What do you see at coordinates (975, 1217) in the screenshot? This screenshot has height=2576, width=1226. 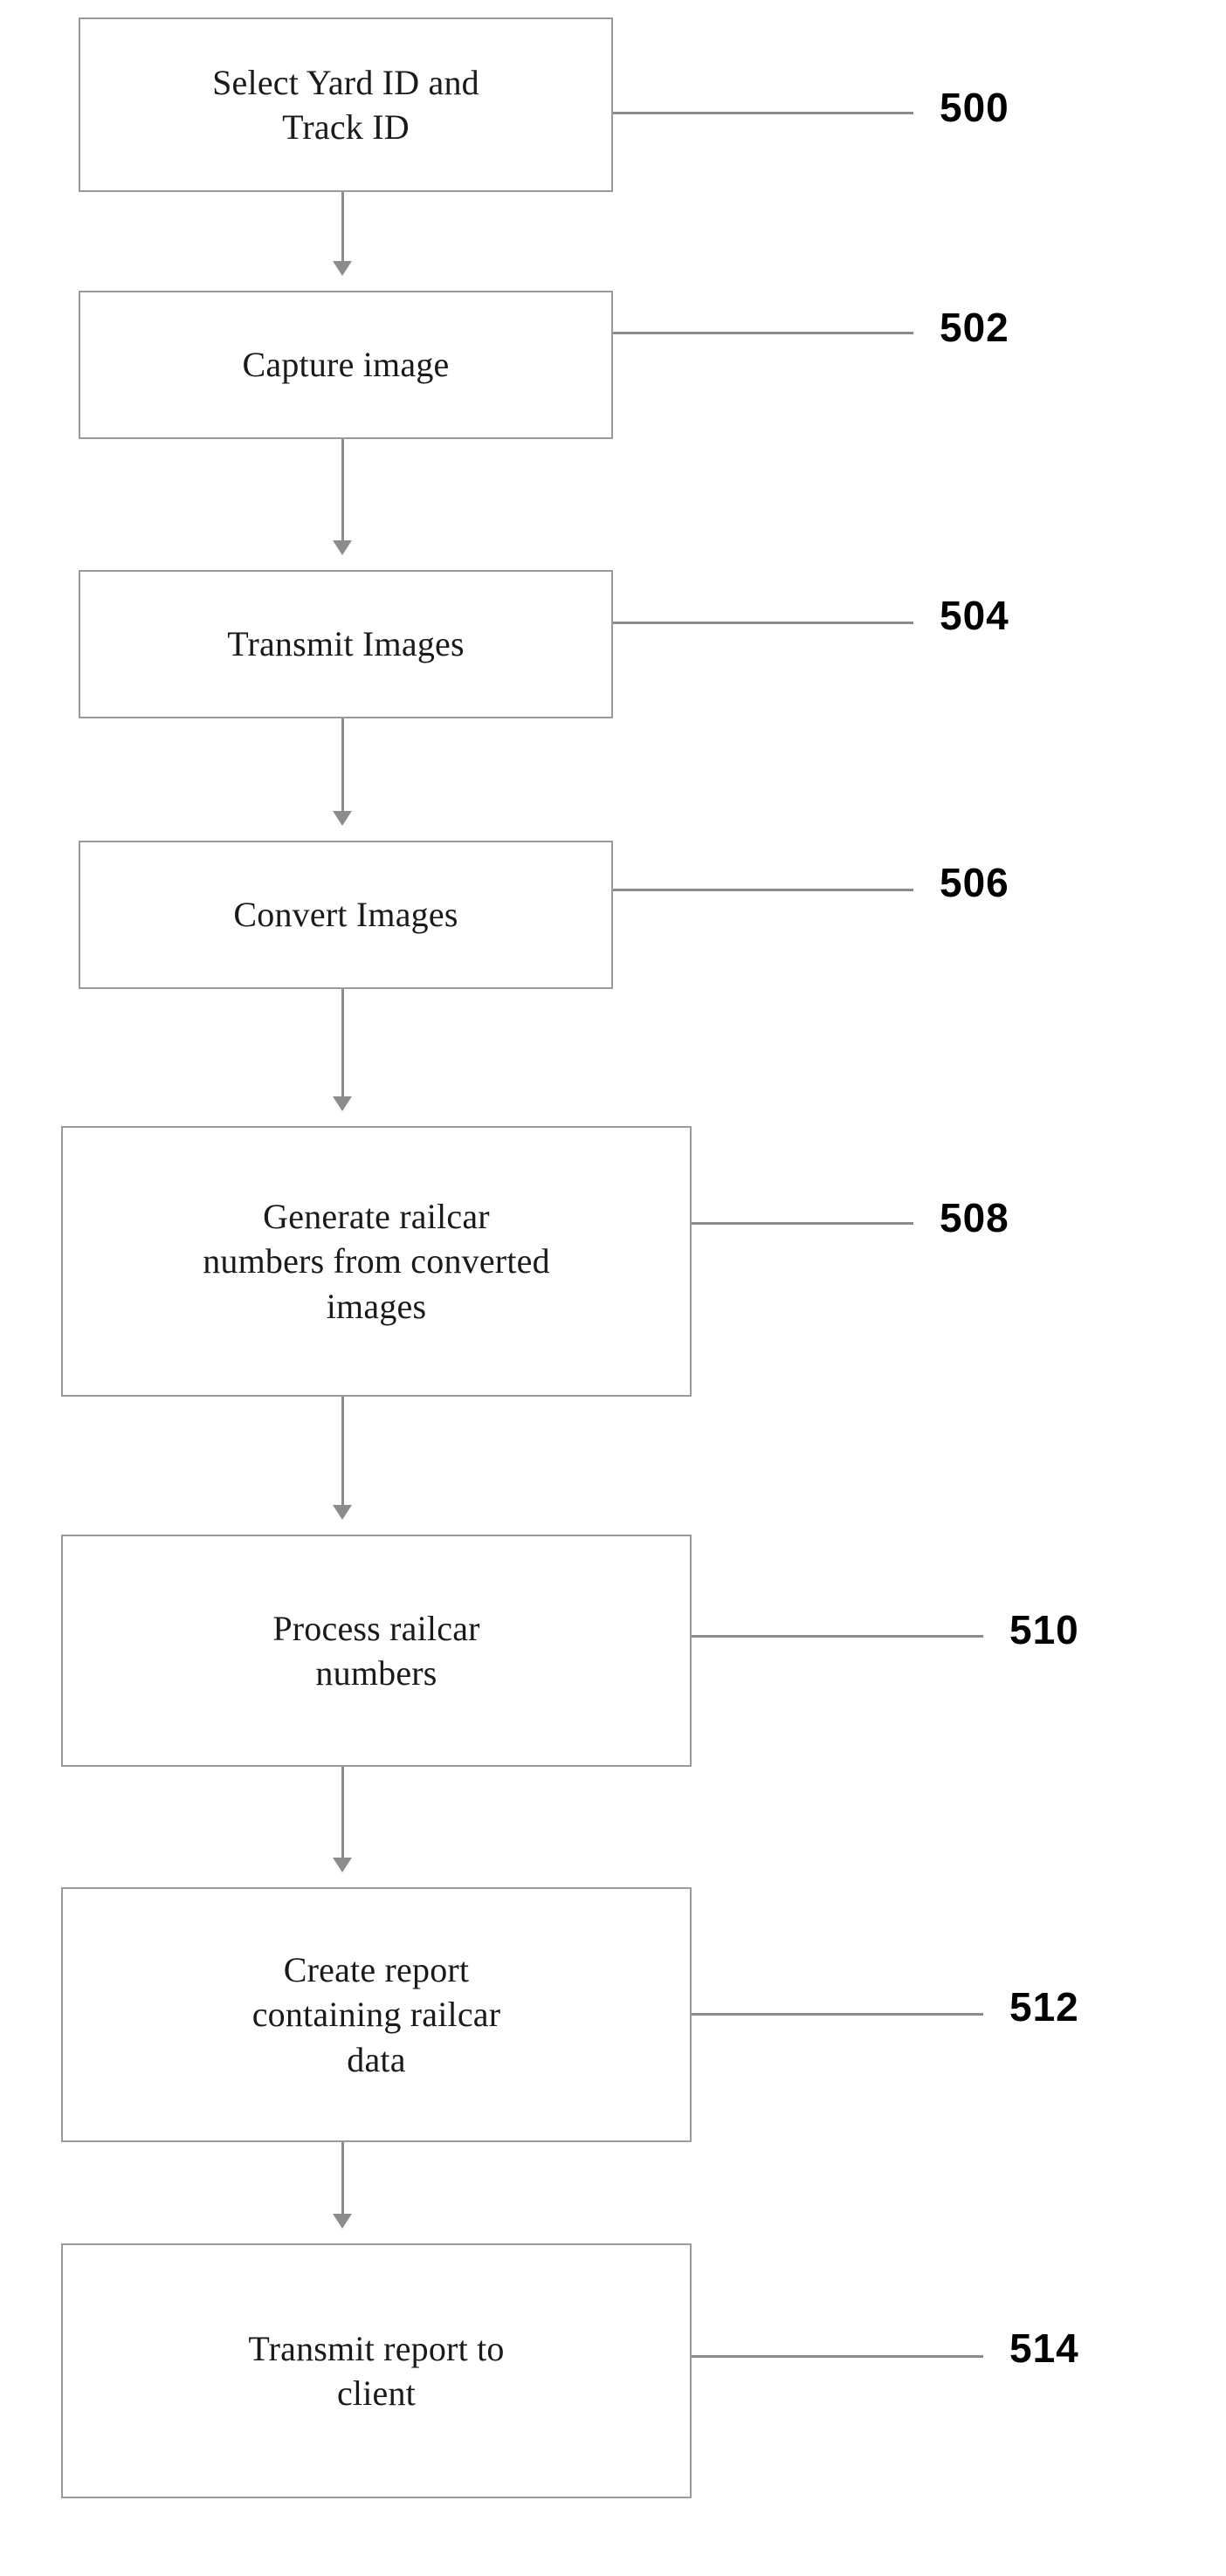 I see `reference-numeral-508: 508` at bounding box center [975, 1217].